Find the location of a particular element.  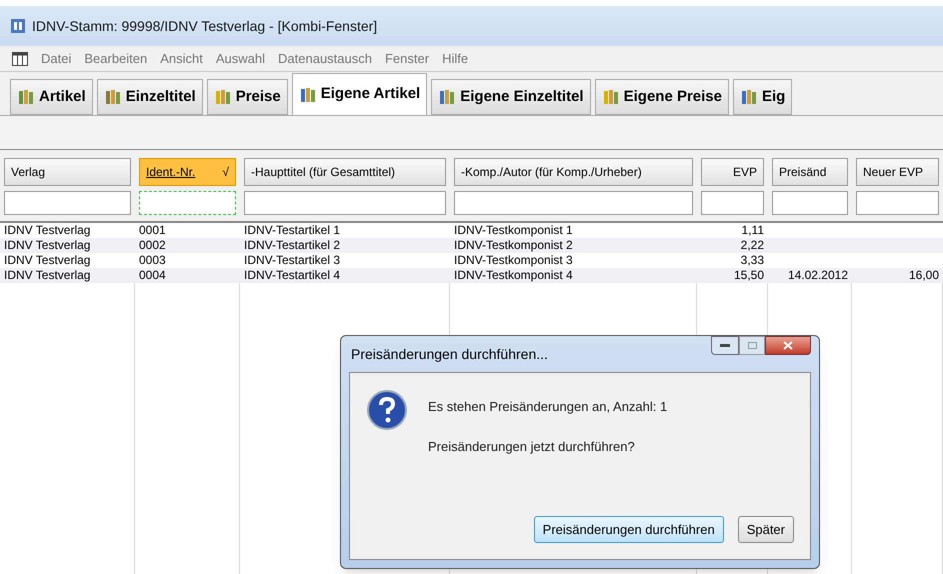

tab: Artikel is located at coordinates (51, 97).